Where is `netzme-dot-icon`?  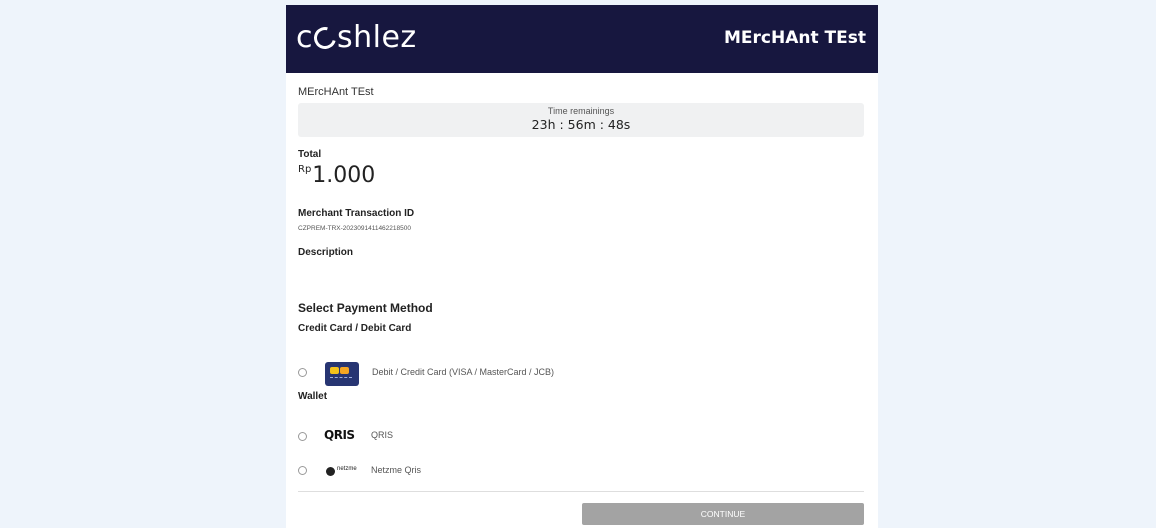
netzme-dot-icon is located at coordinates (330, 471).